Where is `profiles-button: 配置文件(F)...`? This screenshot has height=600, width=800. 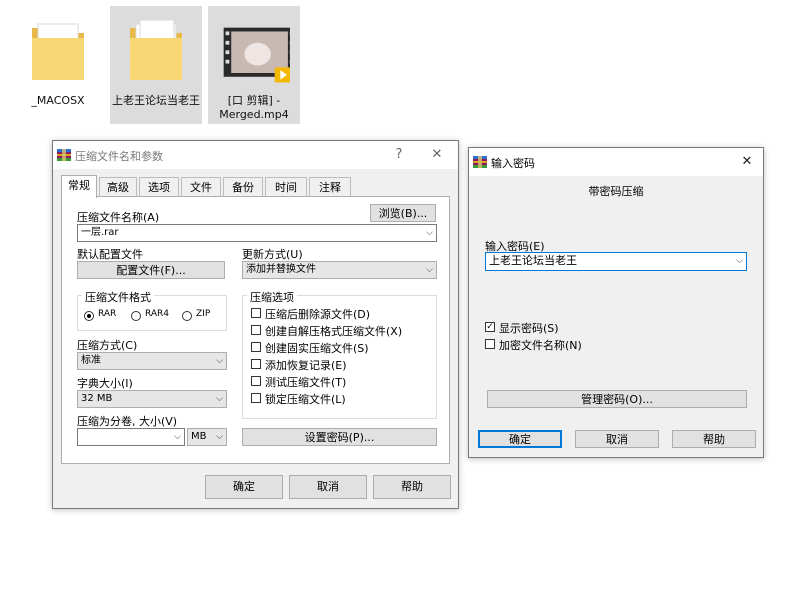 profiles-button: 配置文件(F)... is located at coordinates (151, 270).